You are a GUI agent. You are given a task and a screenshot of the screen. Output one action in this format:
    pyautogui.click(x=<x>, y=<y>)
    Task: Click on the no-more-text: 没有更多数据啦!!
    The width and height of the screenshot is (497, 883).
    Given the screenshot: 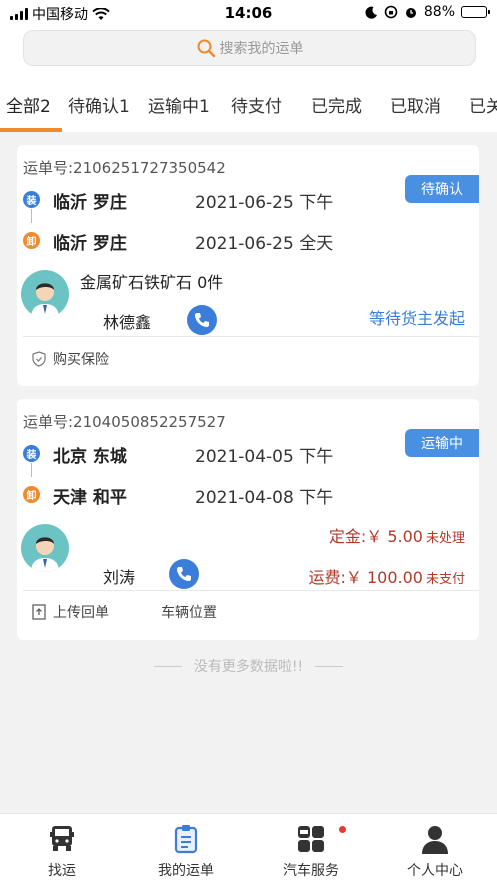 What is the action you would take?
    pyautogui.click(x=248, y=667)
    